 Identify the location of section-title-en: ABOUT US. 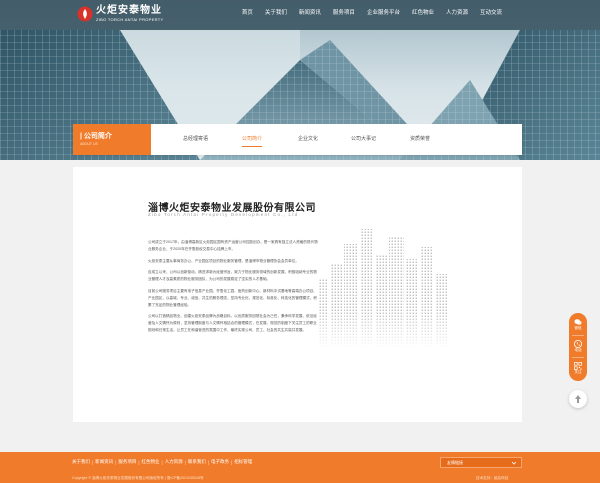
(89, 144).